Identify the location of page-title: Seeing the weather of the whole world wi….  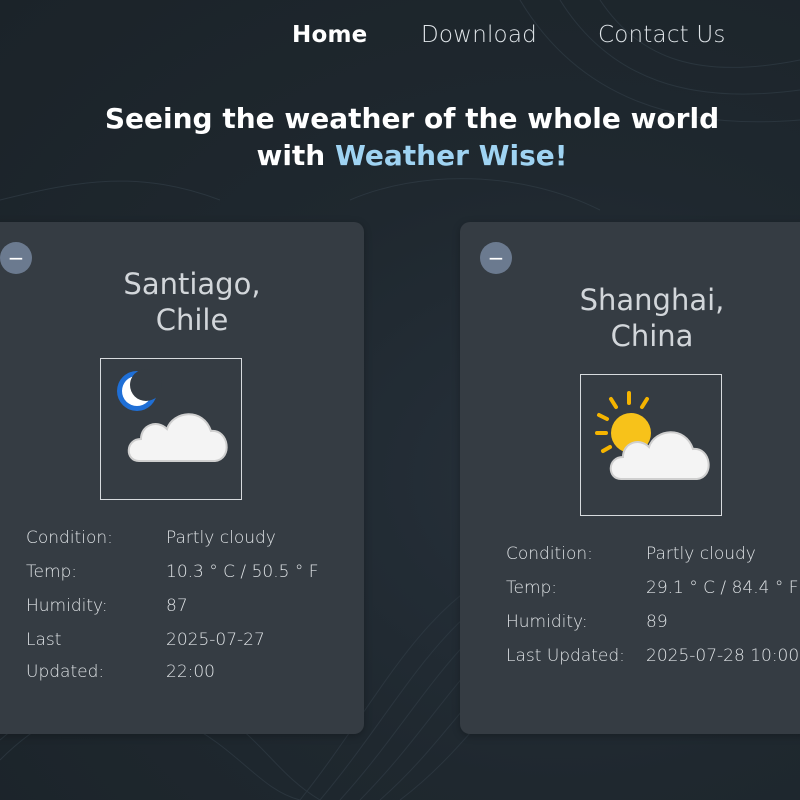
(400, 137).